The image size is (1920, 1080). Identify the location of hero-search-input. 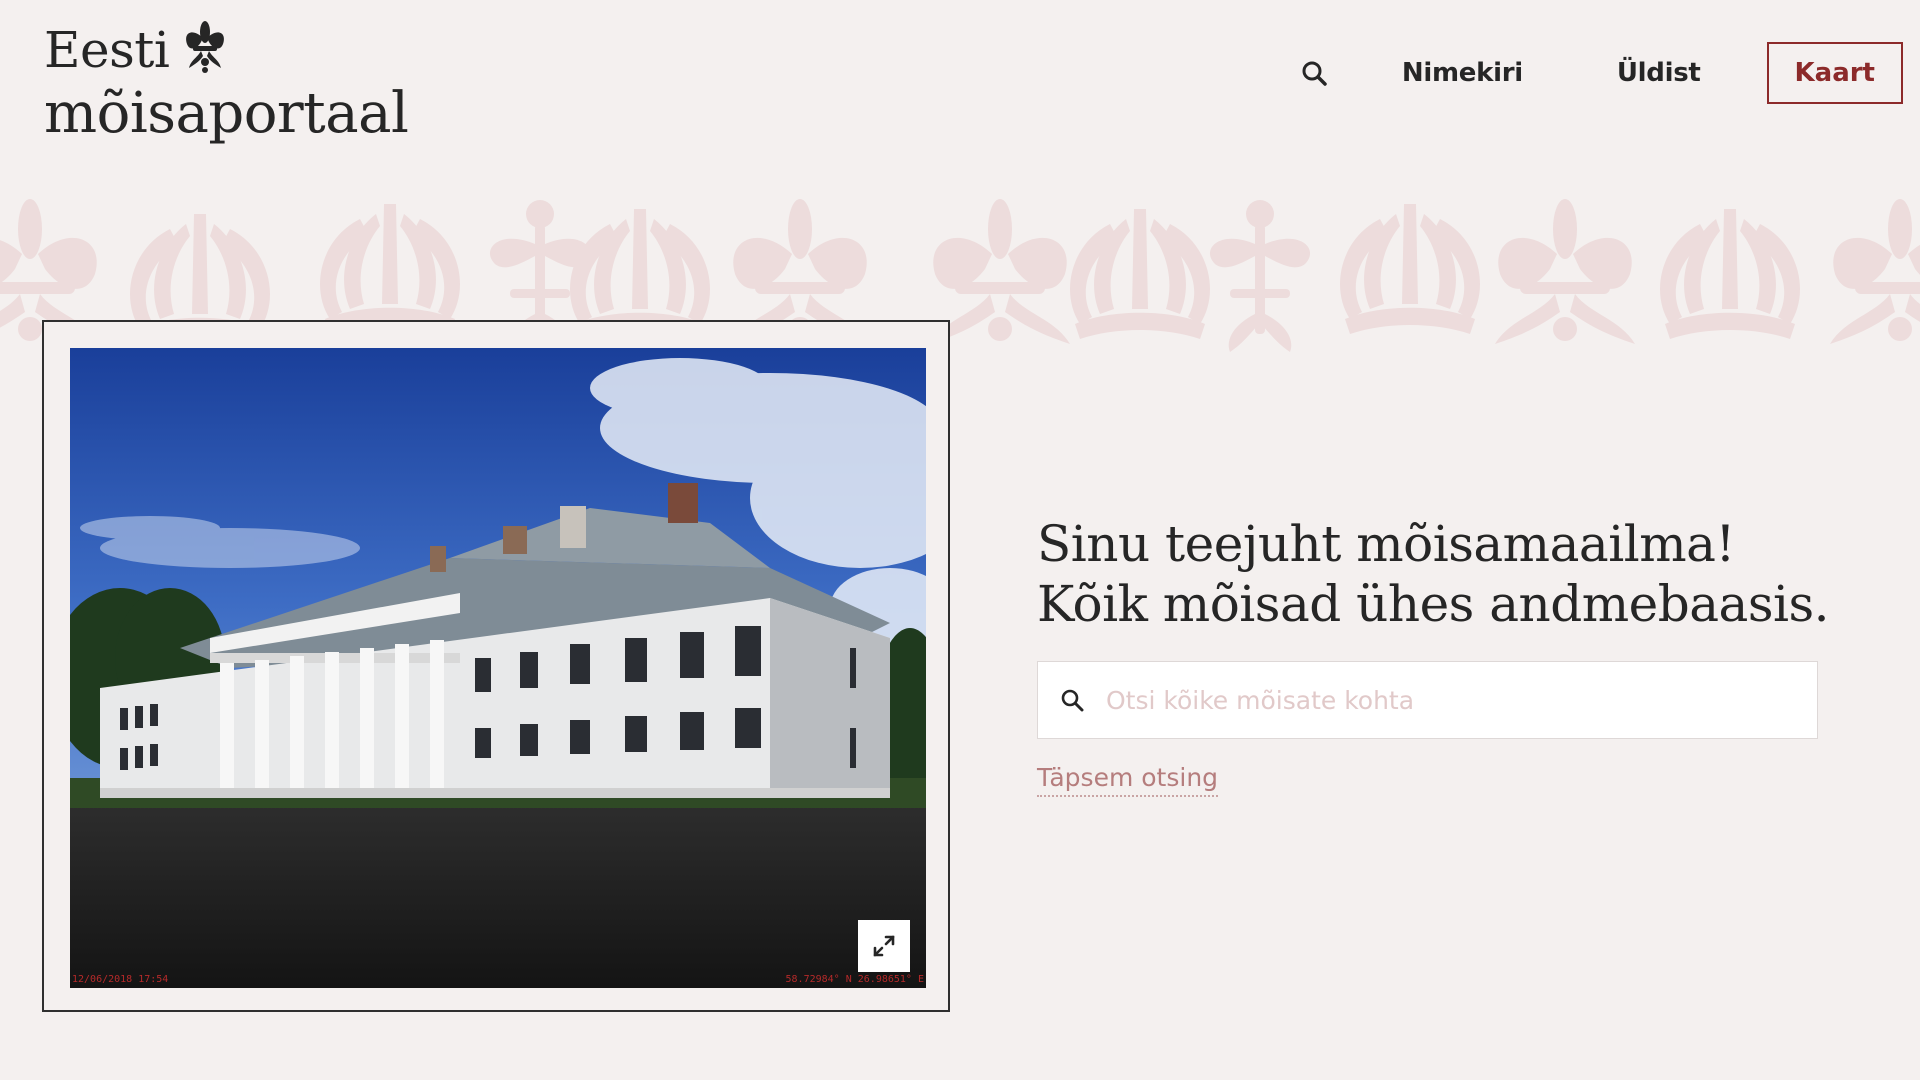
(1460, 700).